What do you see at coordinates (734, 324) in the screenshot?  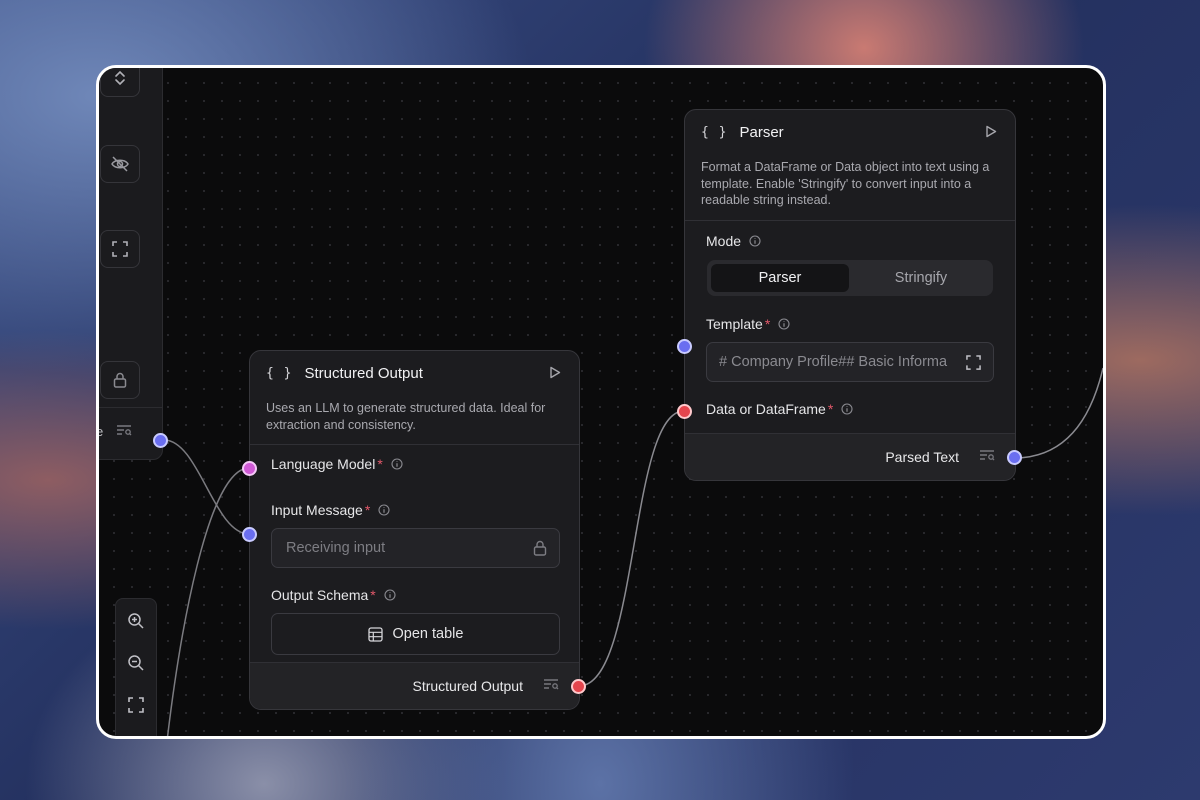 I see `field-label: Template` at bounding box center [734, 324].